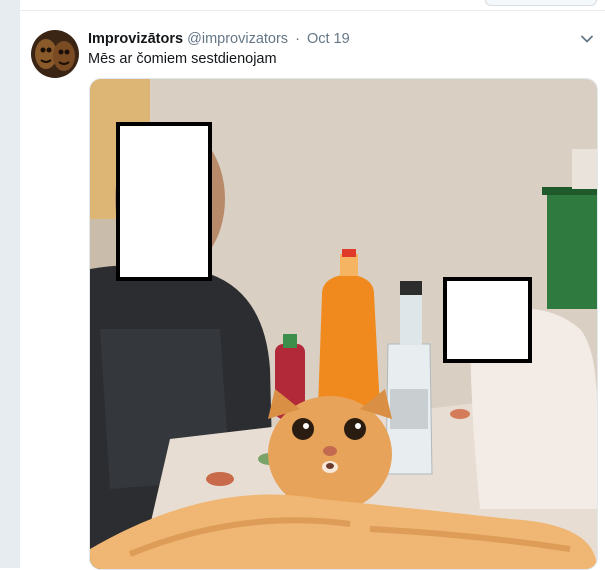 The width and height of the screenshot is (605, 570). What do you see at coordinates (541, 3) in the screenshot?
I see `search-field-edge` at bounding box center [541, 3].